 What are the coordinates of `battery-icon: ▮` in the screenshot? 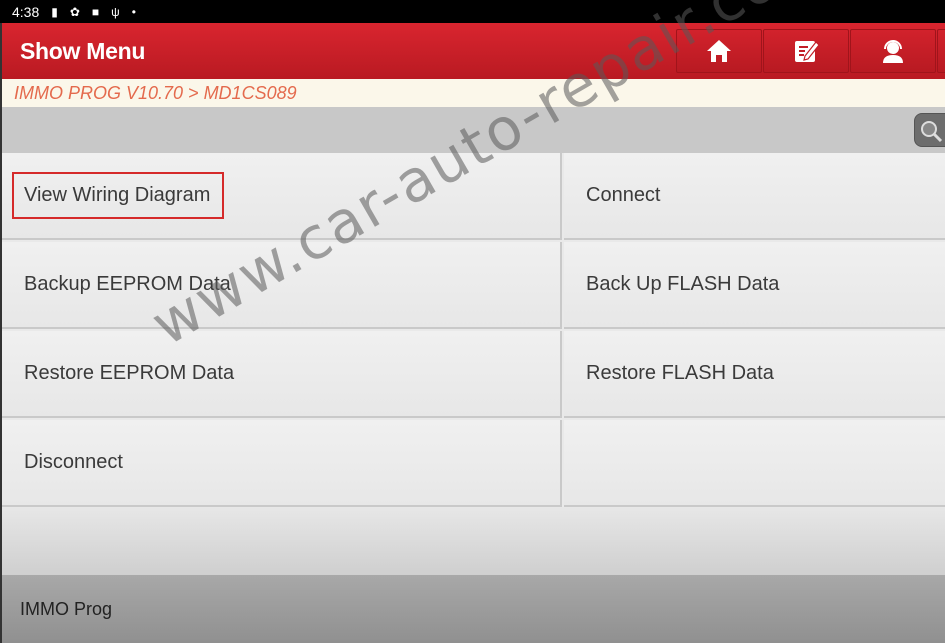 It's located at (54, 11).